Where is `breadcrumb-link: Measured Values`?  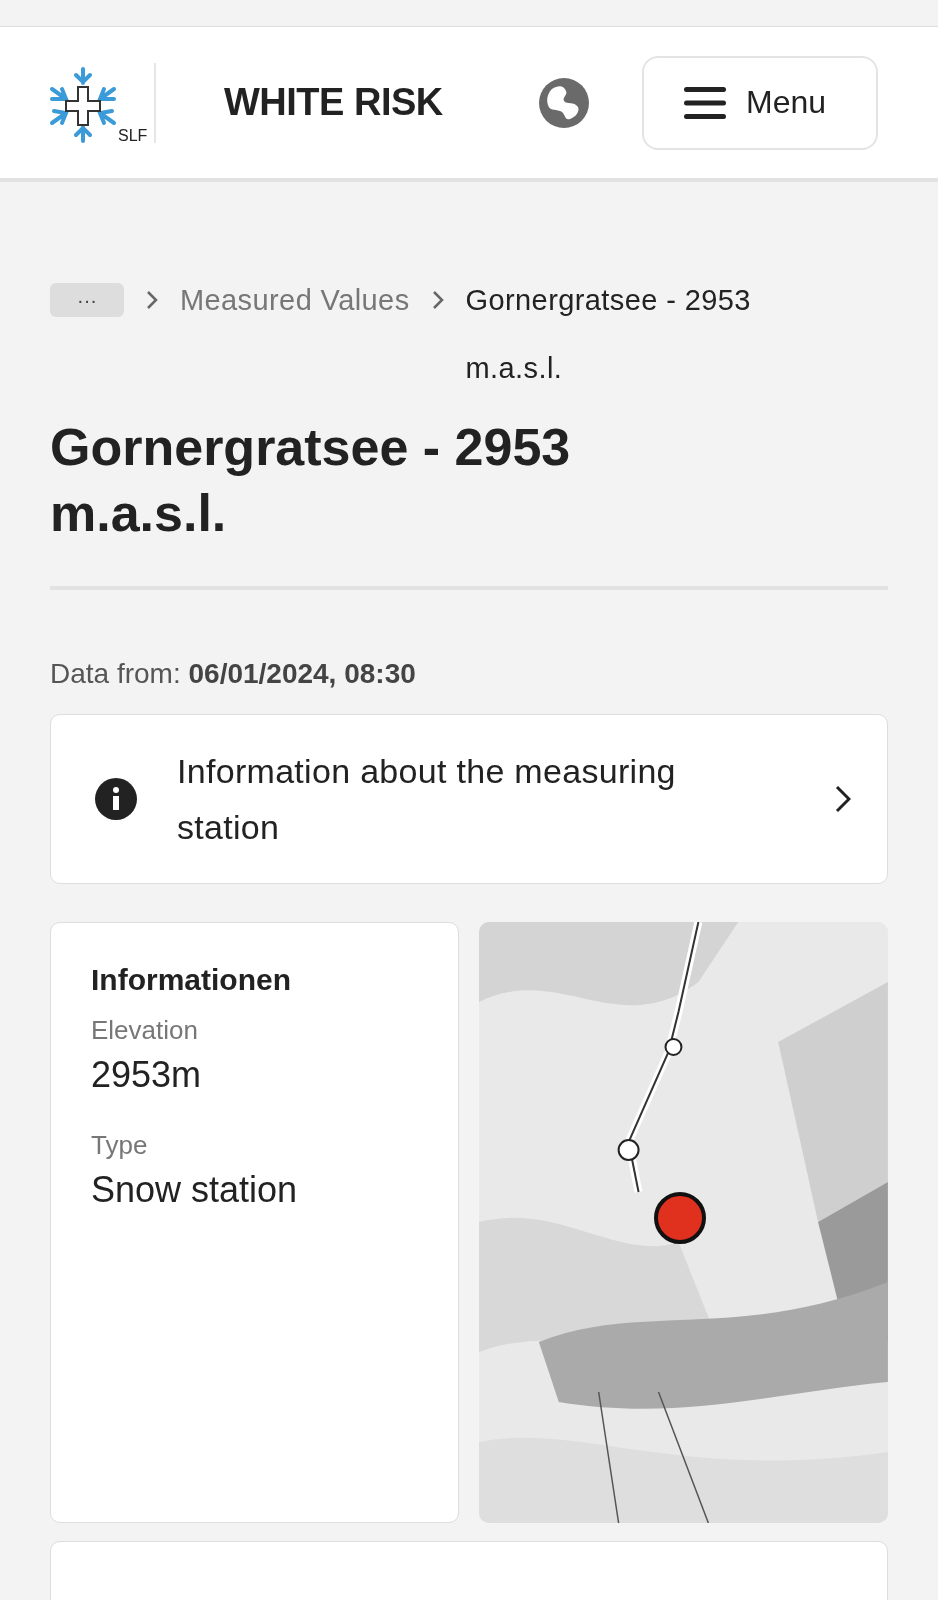
breadcrumb-link: Measured Values is located at coordinates (295, 300).